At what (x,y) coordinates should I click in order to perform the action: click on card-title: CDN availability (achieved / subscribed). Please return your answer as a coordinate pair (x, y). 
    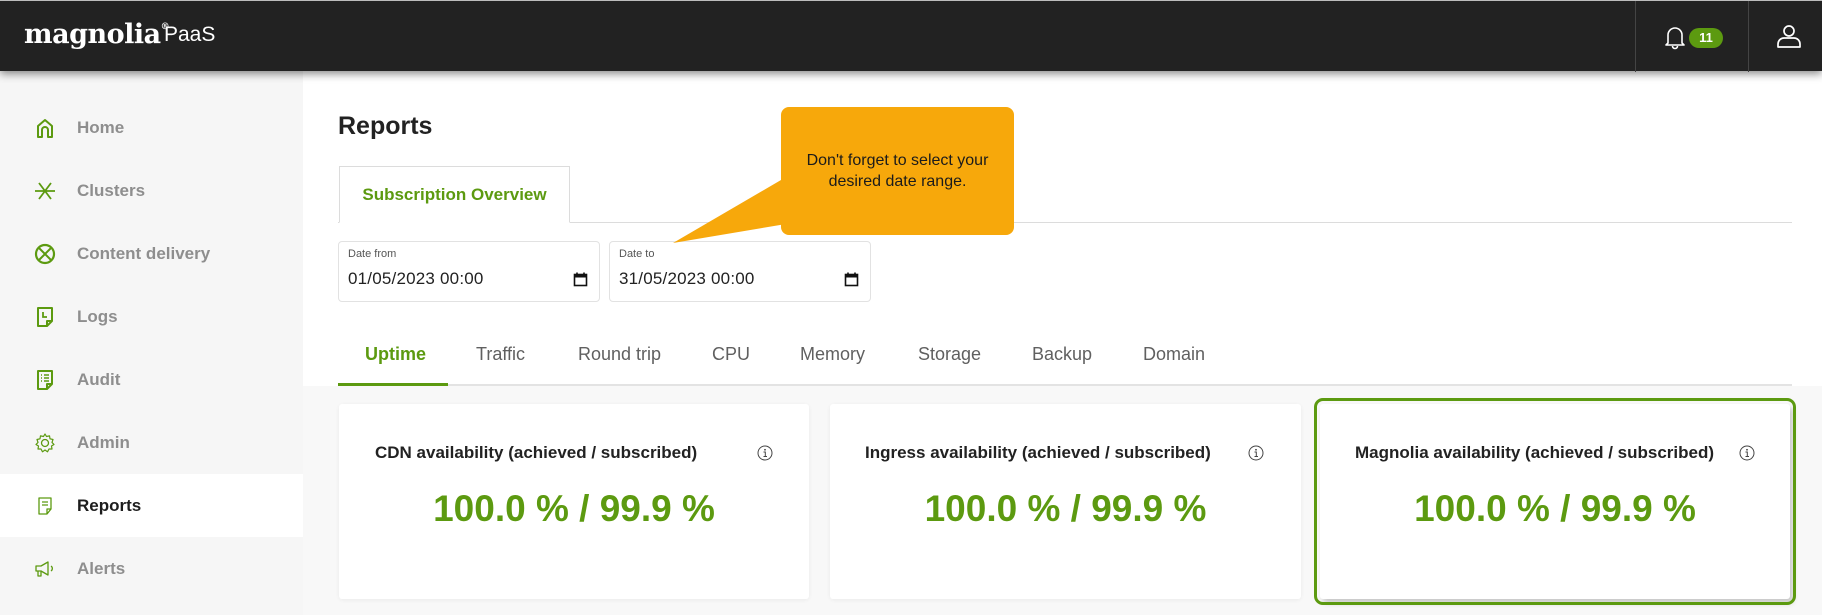
    Looking at the image, I should click on (536, 452).